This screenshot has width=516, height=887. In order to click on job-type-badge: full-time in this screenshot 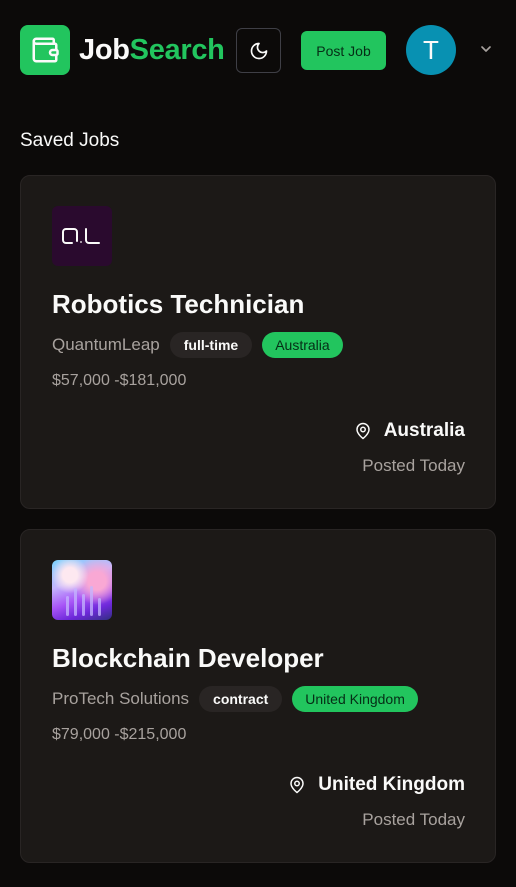, I will do `click(211, 345)`.